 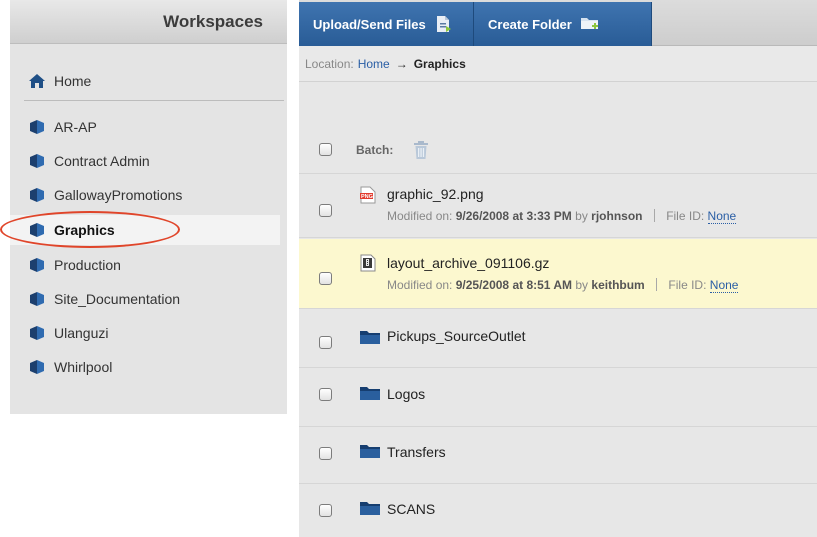 What do you see at coordinates (87, 265) in the screenshot?
I see `sidebar-item-label: Production` at bounding box center [87, 265].